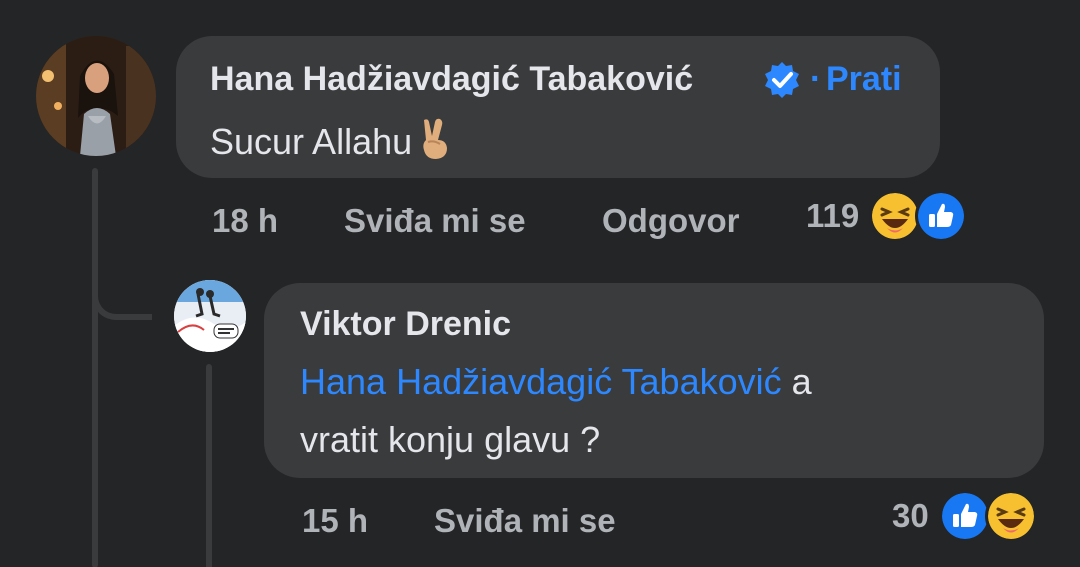 Image resolution: width=1080 pixels, height=567 pixels. I want to click on reply-reaction-count: 30, so click(910, 515).